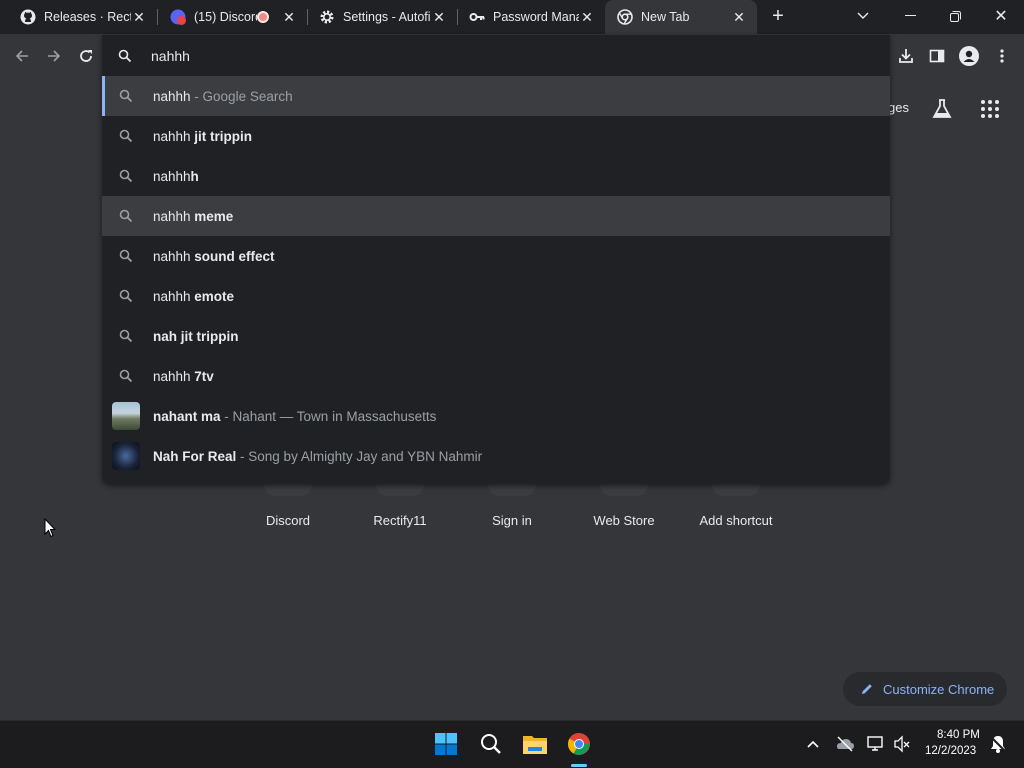  I want to click on onedrive-offline-icon, so click(845, 744).